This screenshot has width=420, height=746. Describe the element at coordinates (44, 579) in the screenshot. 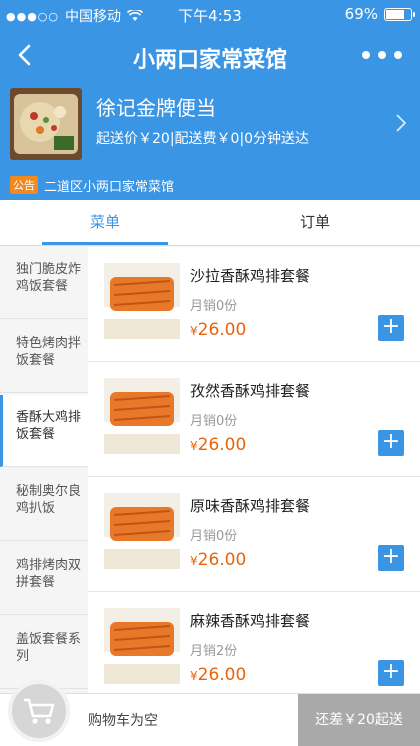

I see `category-item: 鸡排烤肉双拼套餐` at that location.